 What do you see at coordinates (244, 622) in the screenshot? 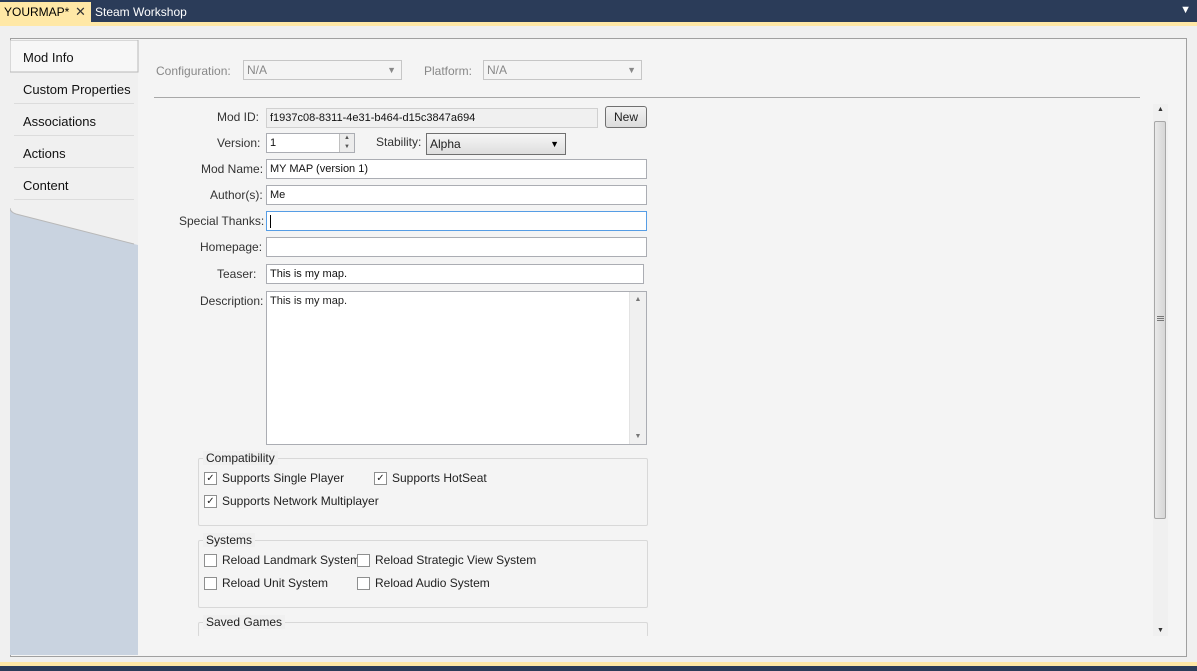
I see `saved-games-title: Saved Games` at bounding box center [244, 622].